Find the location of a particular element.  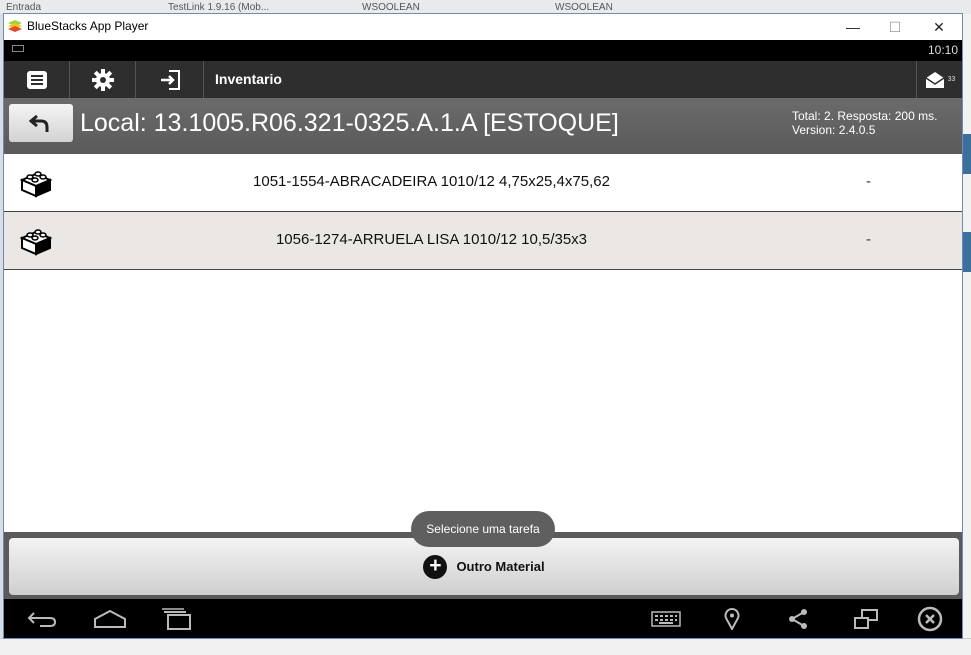

plus-circle-icon: + is located at coordinates (435, 566).